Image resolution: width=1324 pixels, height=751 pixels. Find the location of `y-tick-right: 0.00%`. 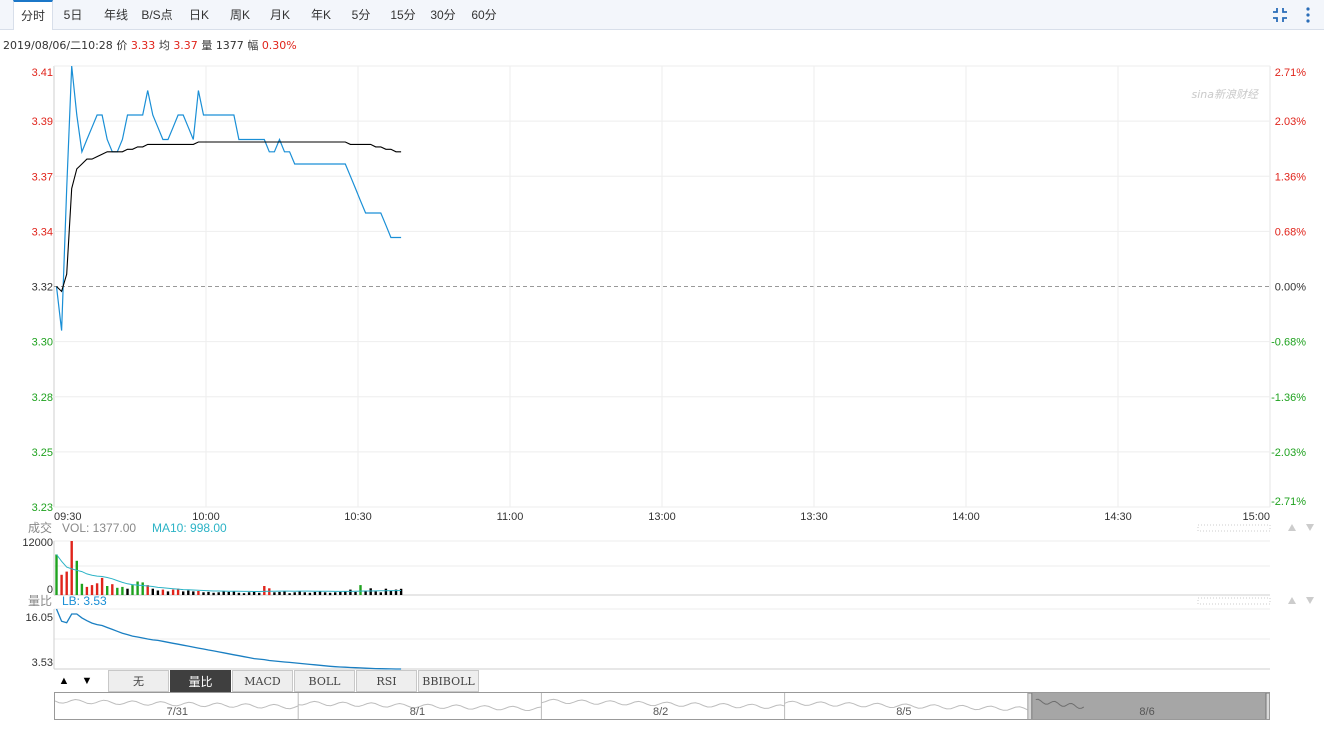

y-tick-right: 0.00% is located at coordinates (1290, 288).